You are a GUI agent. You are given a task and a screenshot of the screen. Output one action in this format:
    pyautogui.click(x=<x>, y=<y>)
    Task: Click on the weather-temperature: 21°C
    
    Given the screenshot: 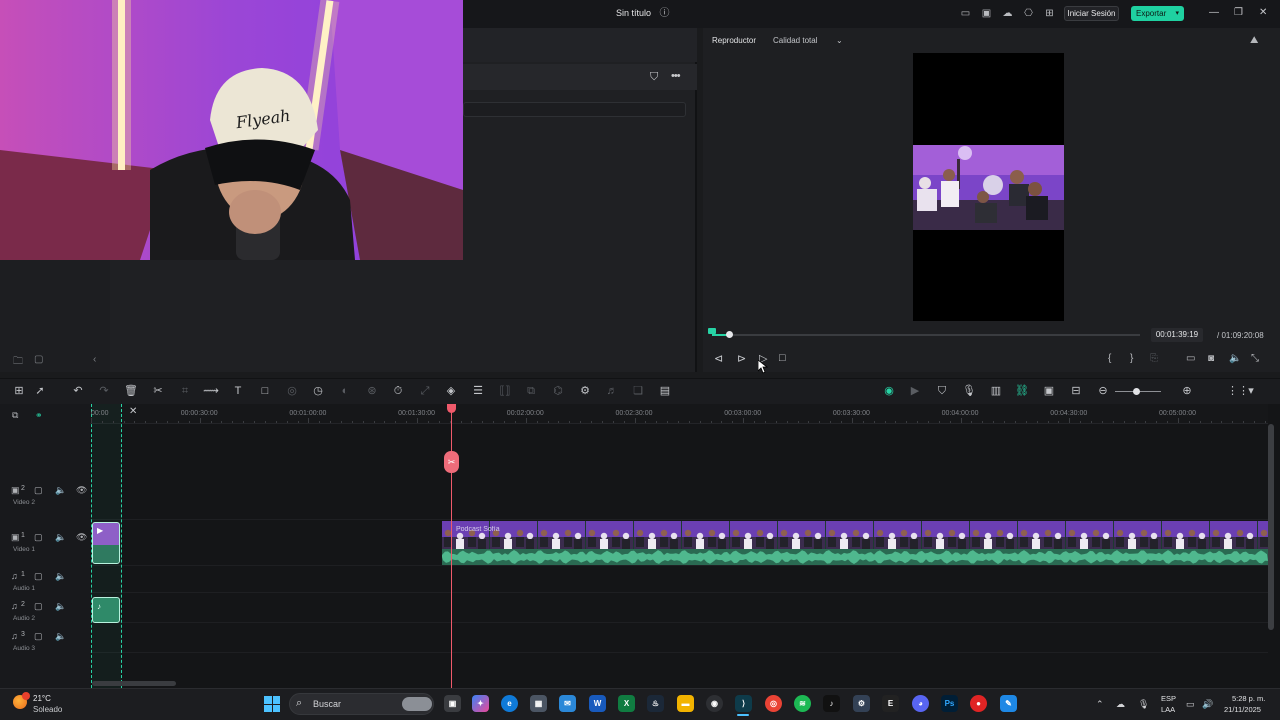 What is the action you would take?
    pyautogui.click(x=42, y=698)
    